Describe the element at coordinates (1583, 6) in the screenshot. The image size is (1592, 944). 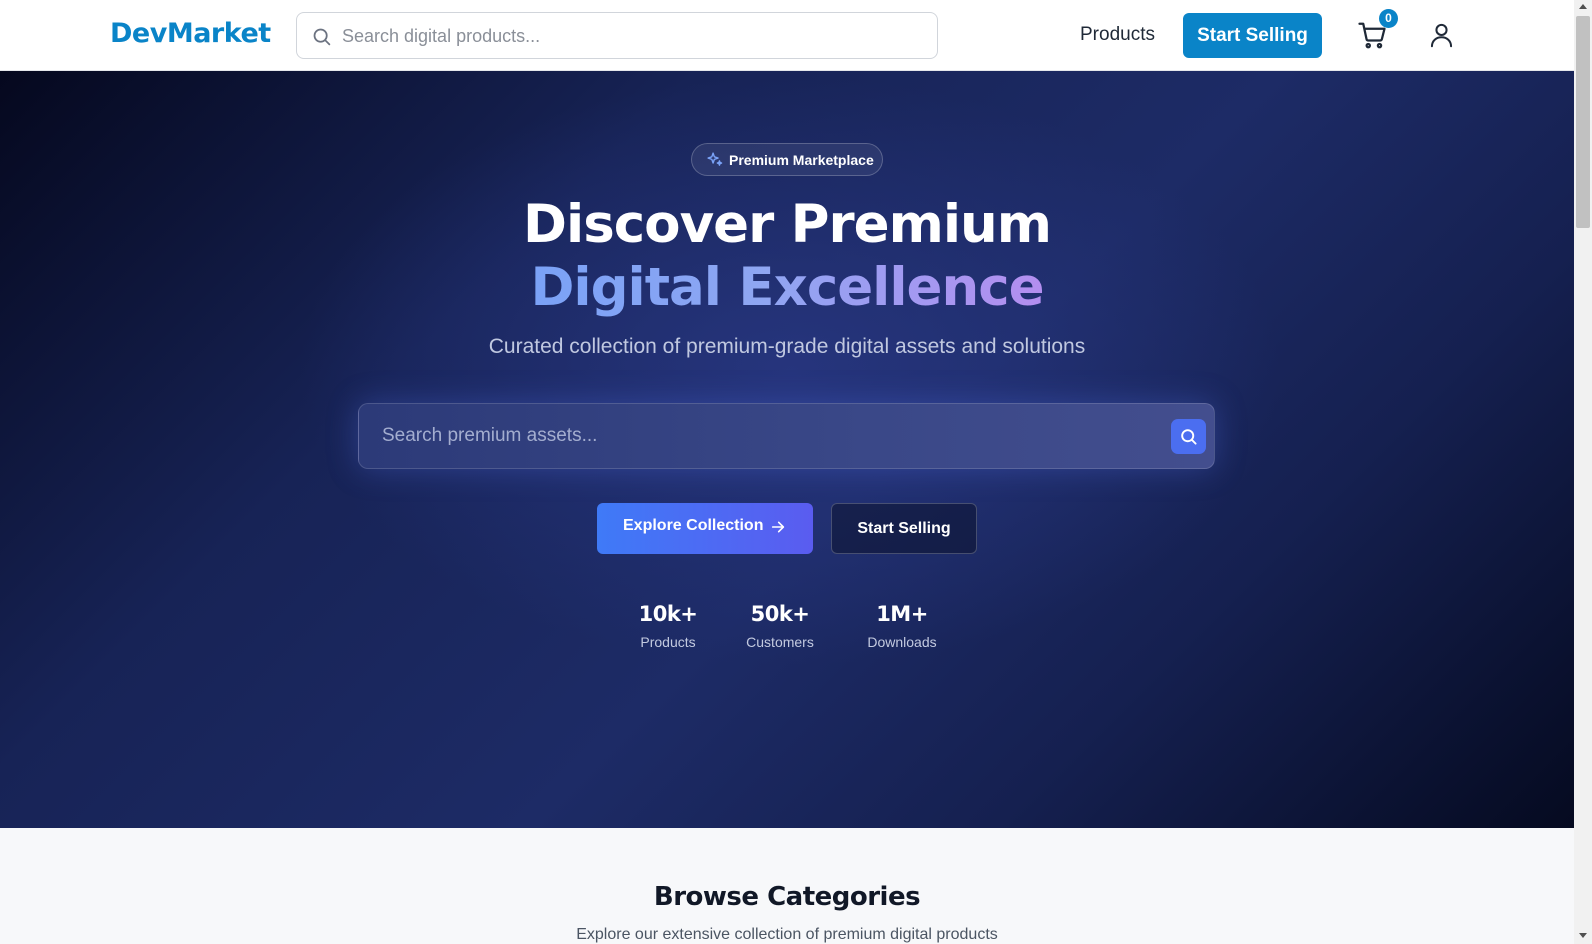
I see `scroll-up-arrow-icon` at that location.